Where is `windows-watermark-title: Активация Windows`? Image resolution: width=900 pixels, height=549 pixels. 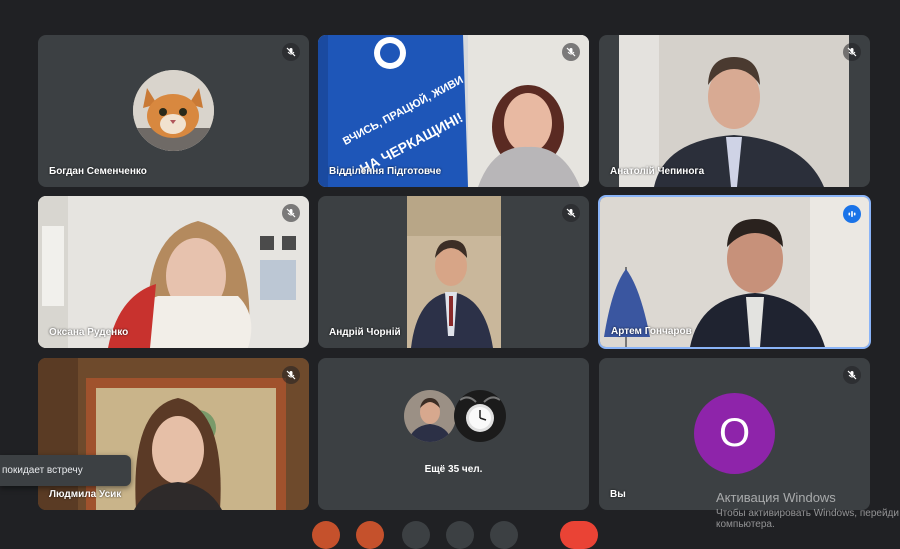 windows-watermark-title: Активация Windows is located at coordinates (776, 497).